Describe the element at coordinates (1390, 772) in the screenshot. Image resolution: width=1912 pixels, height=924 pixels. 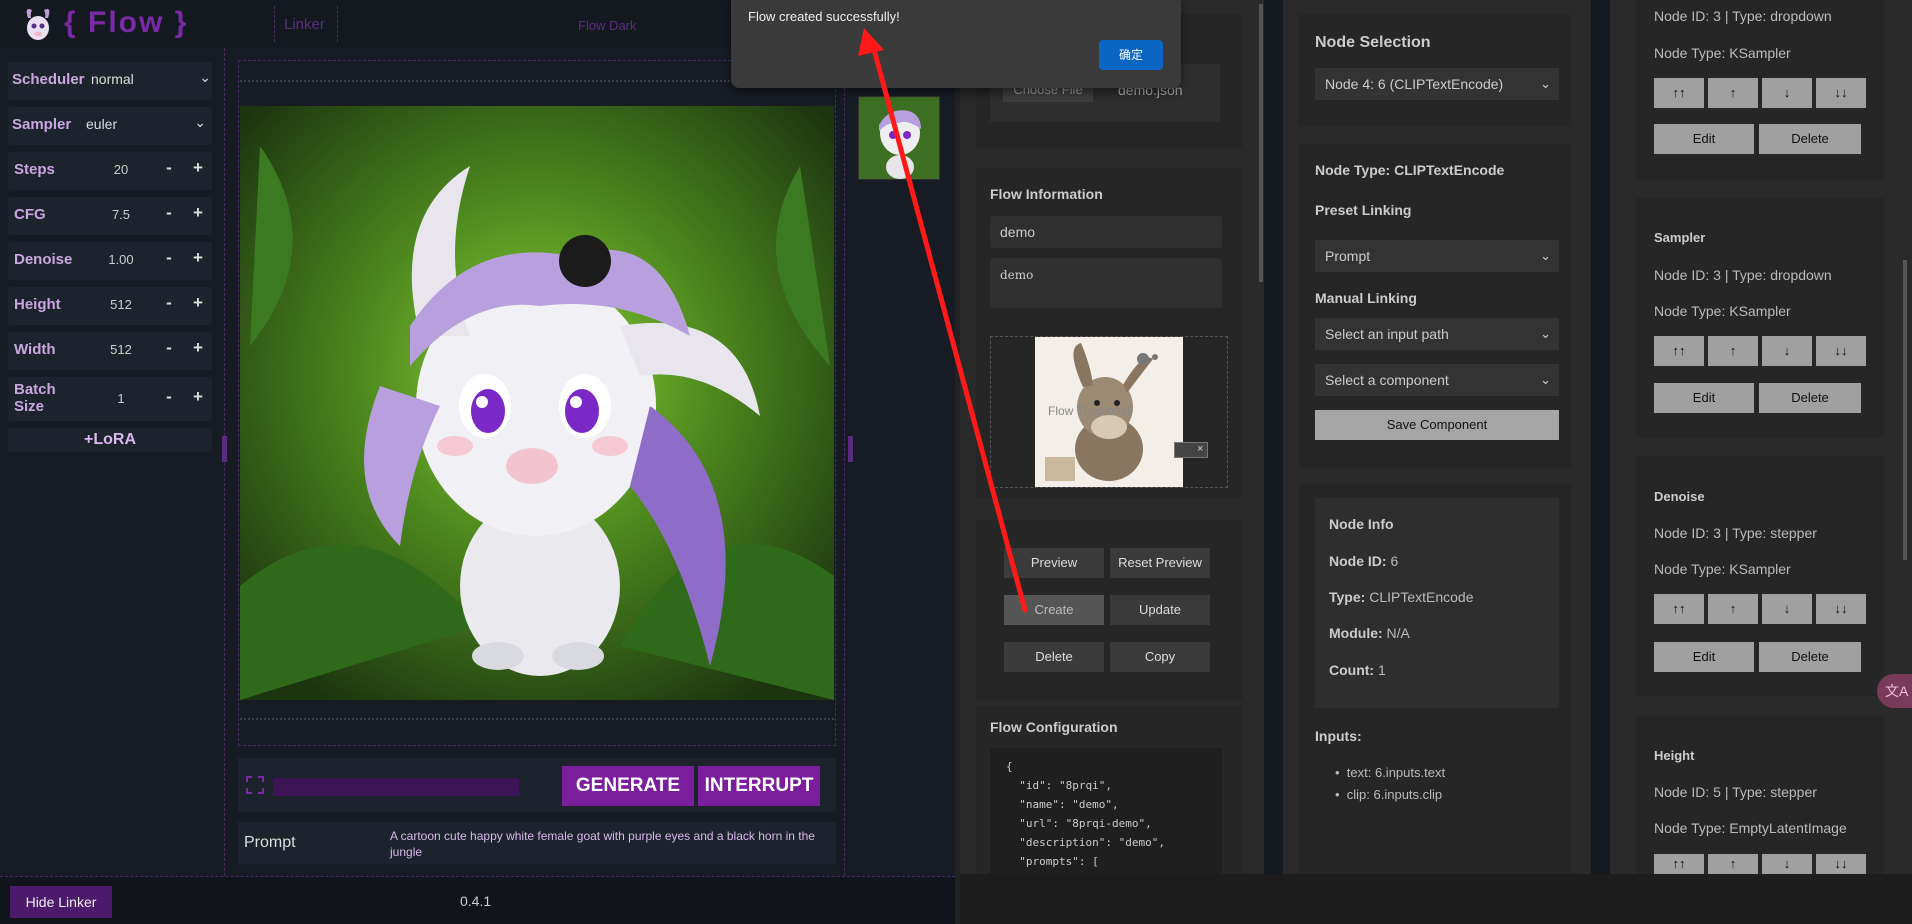
I see `node-input-item: • text: 6.inputs.text` at that location.